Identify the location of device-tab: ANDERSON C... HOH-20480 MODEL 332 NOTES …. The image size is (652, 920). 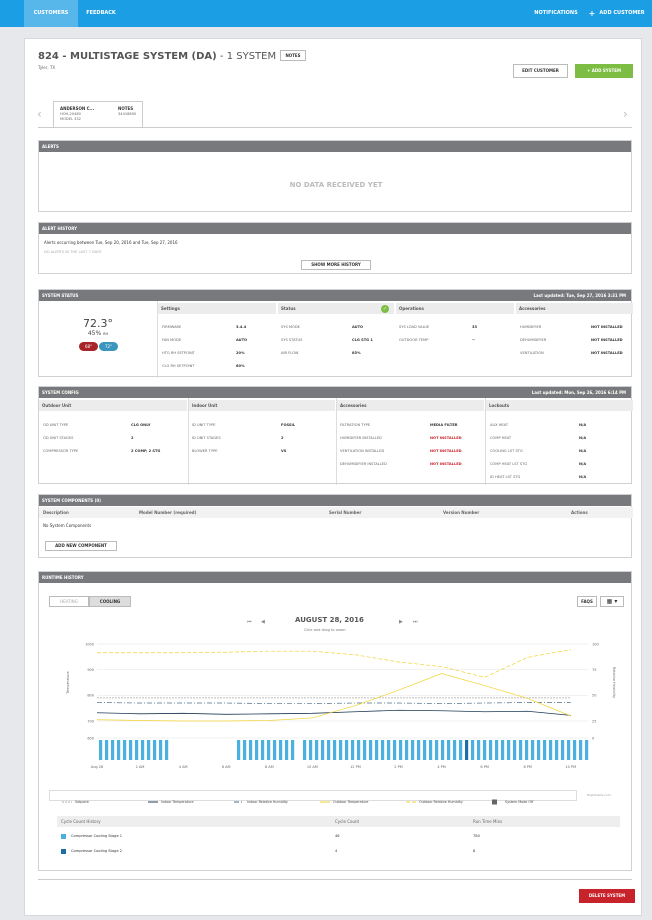
(98, 114).